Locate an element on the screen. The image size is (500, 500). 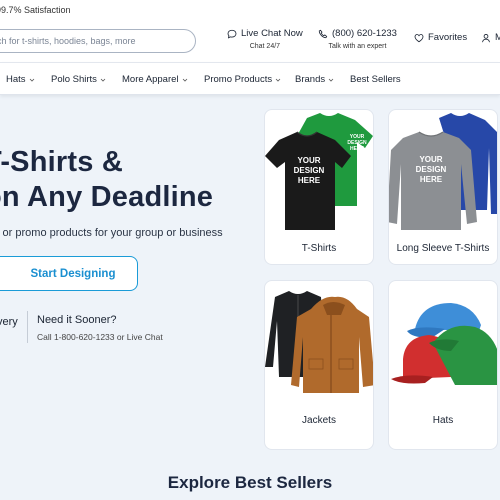
phone-label: (800) 620-1233 is located at coordinates (364, 33).